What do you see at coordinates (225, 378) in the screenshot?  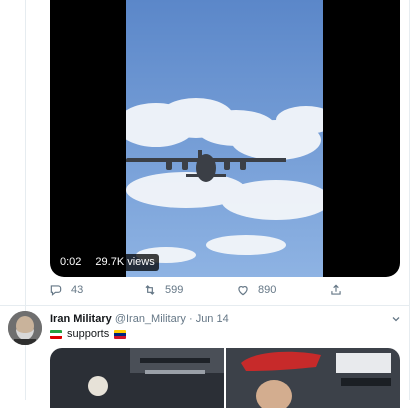 I see `tweet-media-grid` at bounding box center [225, 378].